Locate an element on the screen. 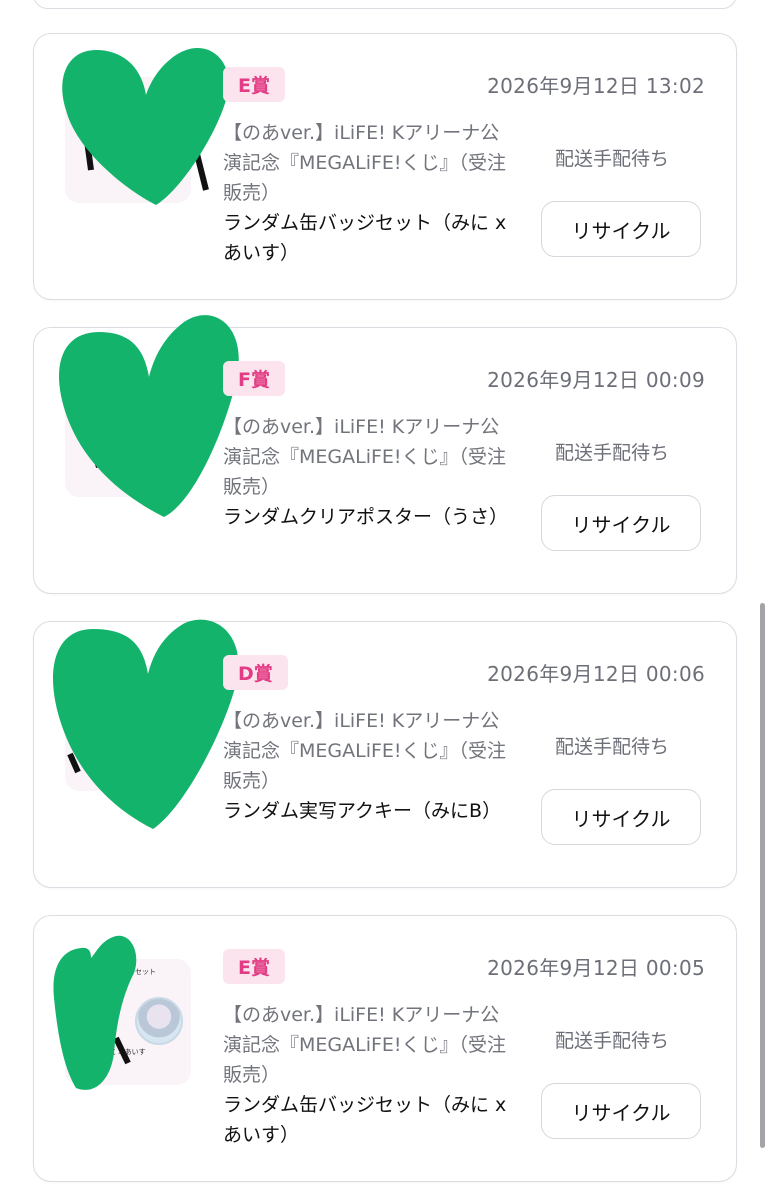 Image resolution: width=771 pixels, height=1199 pixels. product-variant: ランダムクリアポスター（うさ） is located at coordinates (366, 517).